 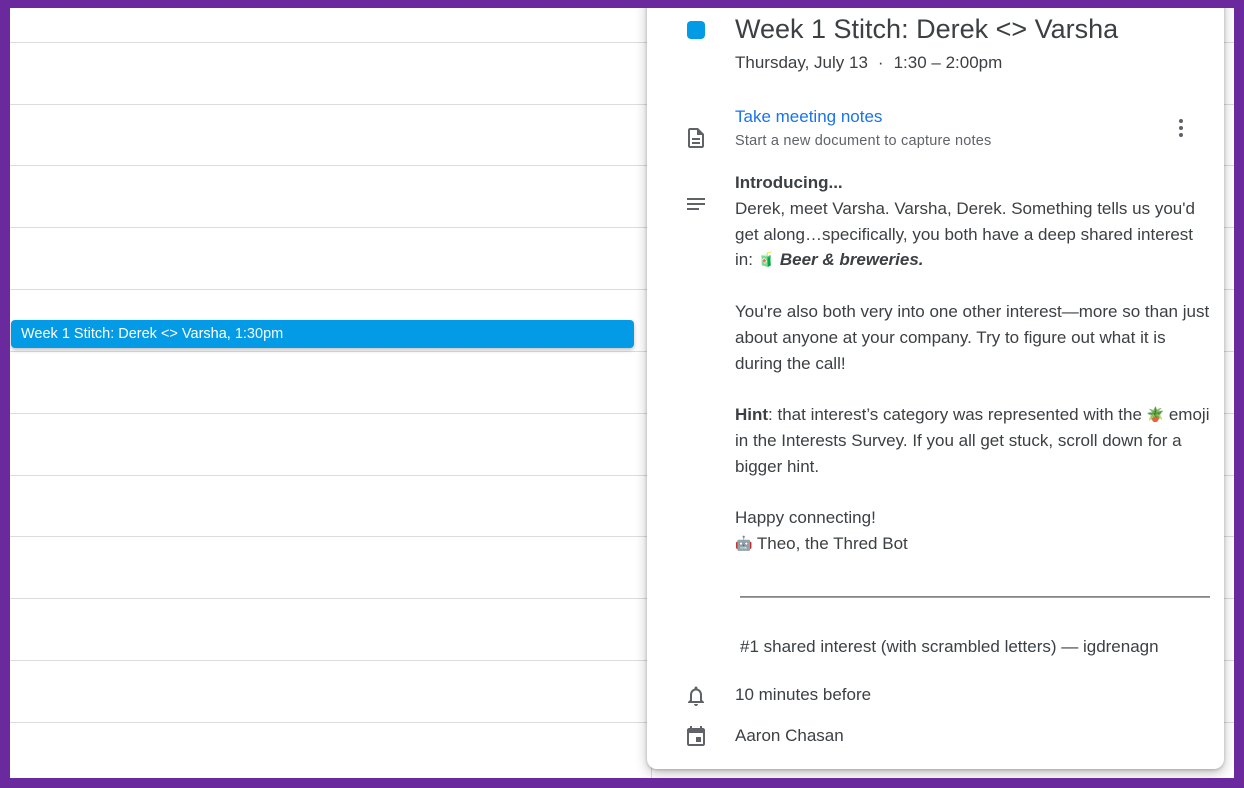 I want to click on description-icon, so click(x=696, y=204).